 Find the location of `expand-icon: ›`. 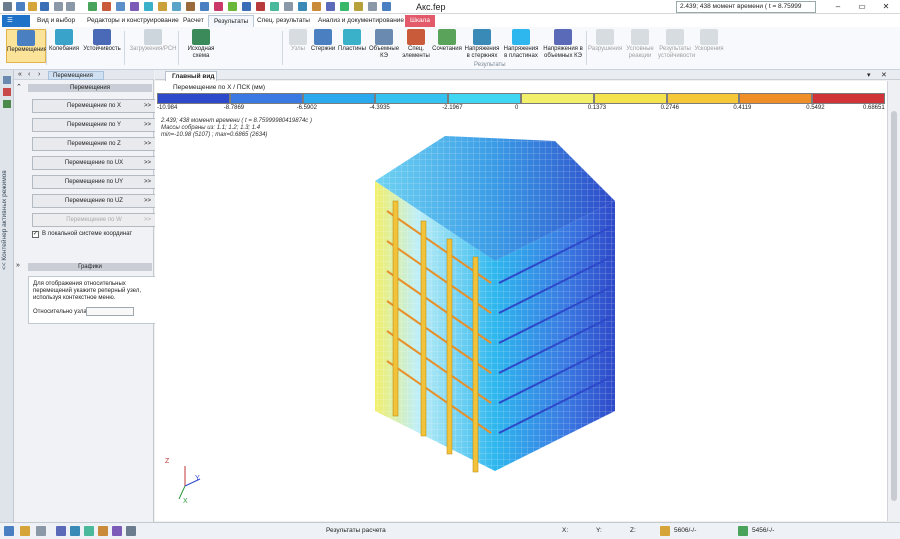

expand-icon: › is located at coordinates (39, 74).